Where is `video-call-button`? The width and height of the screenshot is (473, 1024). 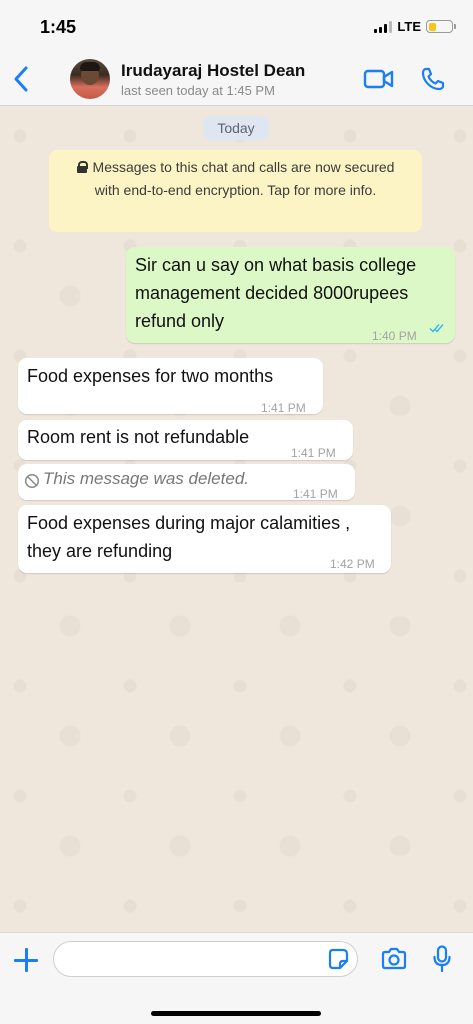
video-call-button is located at coordinates (379, 79).